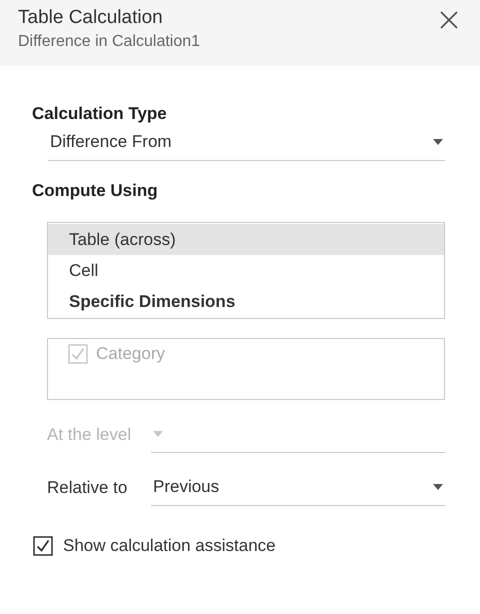  Describe the element at coordinates (169, 546) in the screenshot. I see `checkbox-label: Show calculation assistance` at that location.